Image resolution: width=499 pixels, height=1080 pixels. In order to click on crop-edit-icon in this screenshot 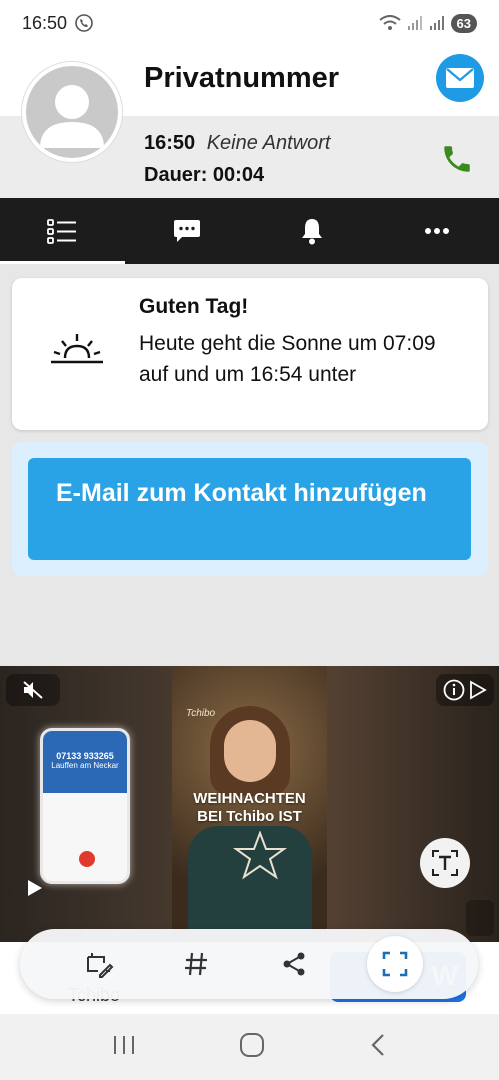, I will do `click(100, 965)`.